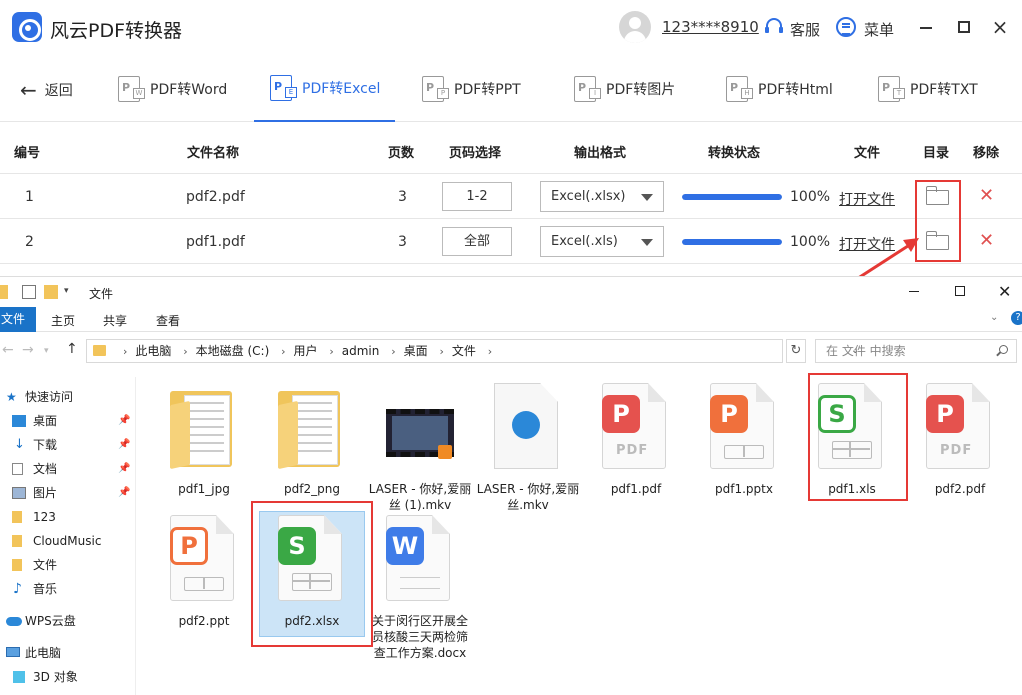  Describe the element at coordinates (1000, 27) in the screenshot. I see `close-icon: ×` at that location.